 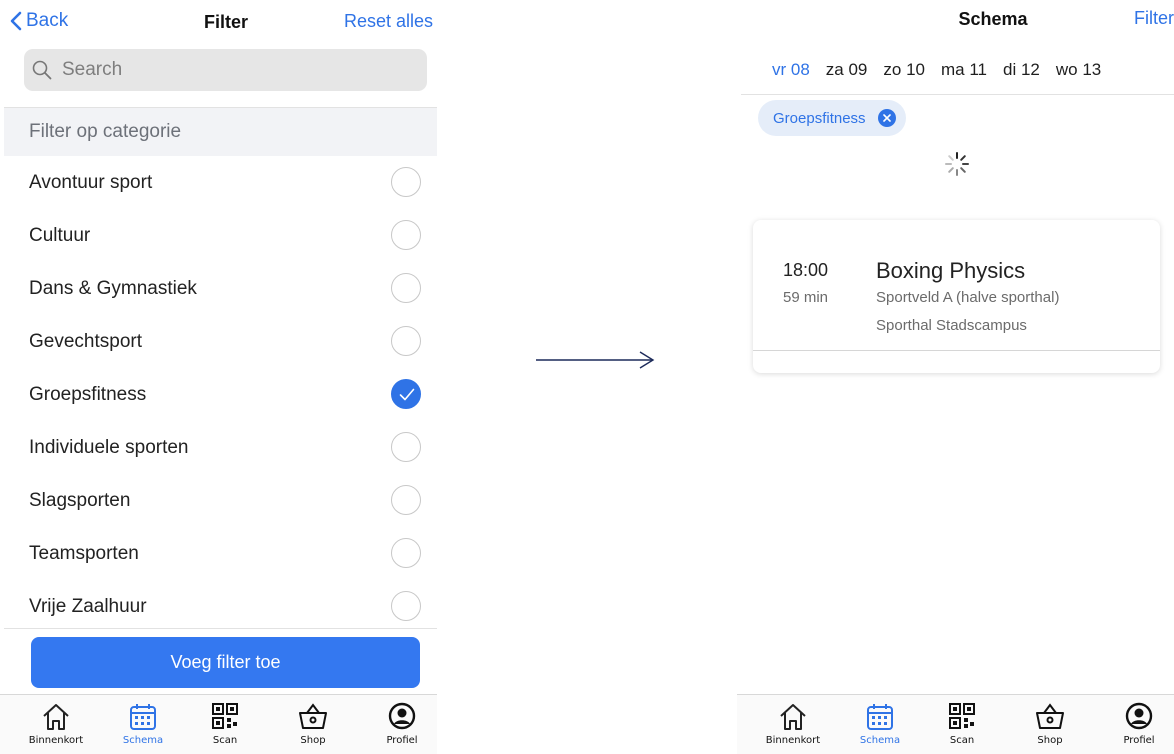 I want to click on event-time: 18:00, so click(x=806, y=270).